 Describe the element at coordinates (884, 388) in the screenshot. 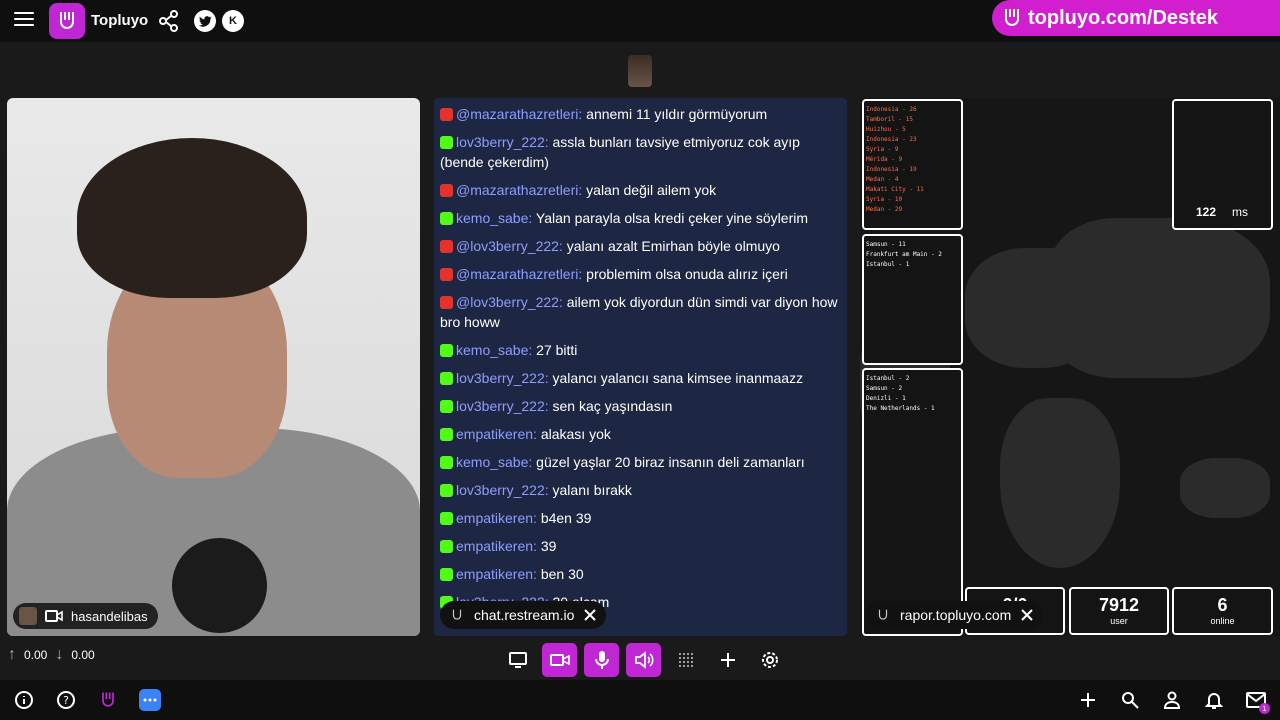

I see `location-row: Samsun - 2` at that location.